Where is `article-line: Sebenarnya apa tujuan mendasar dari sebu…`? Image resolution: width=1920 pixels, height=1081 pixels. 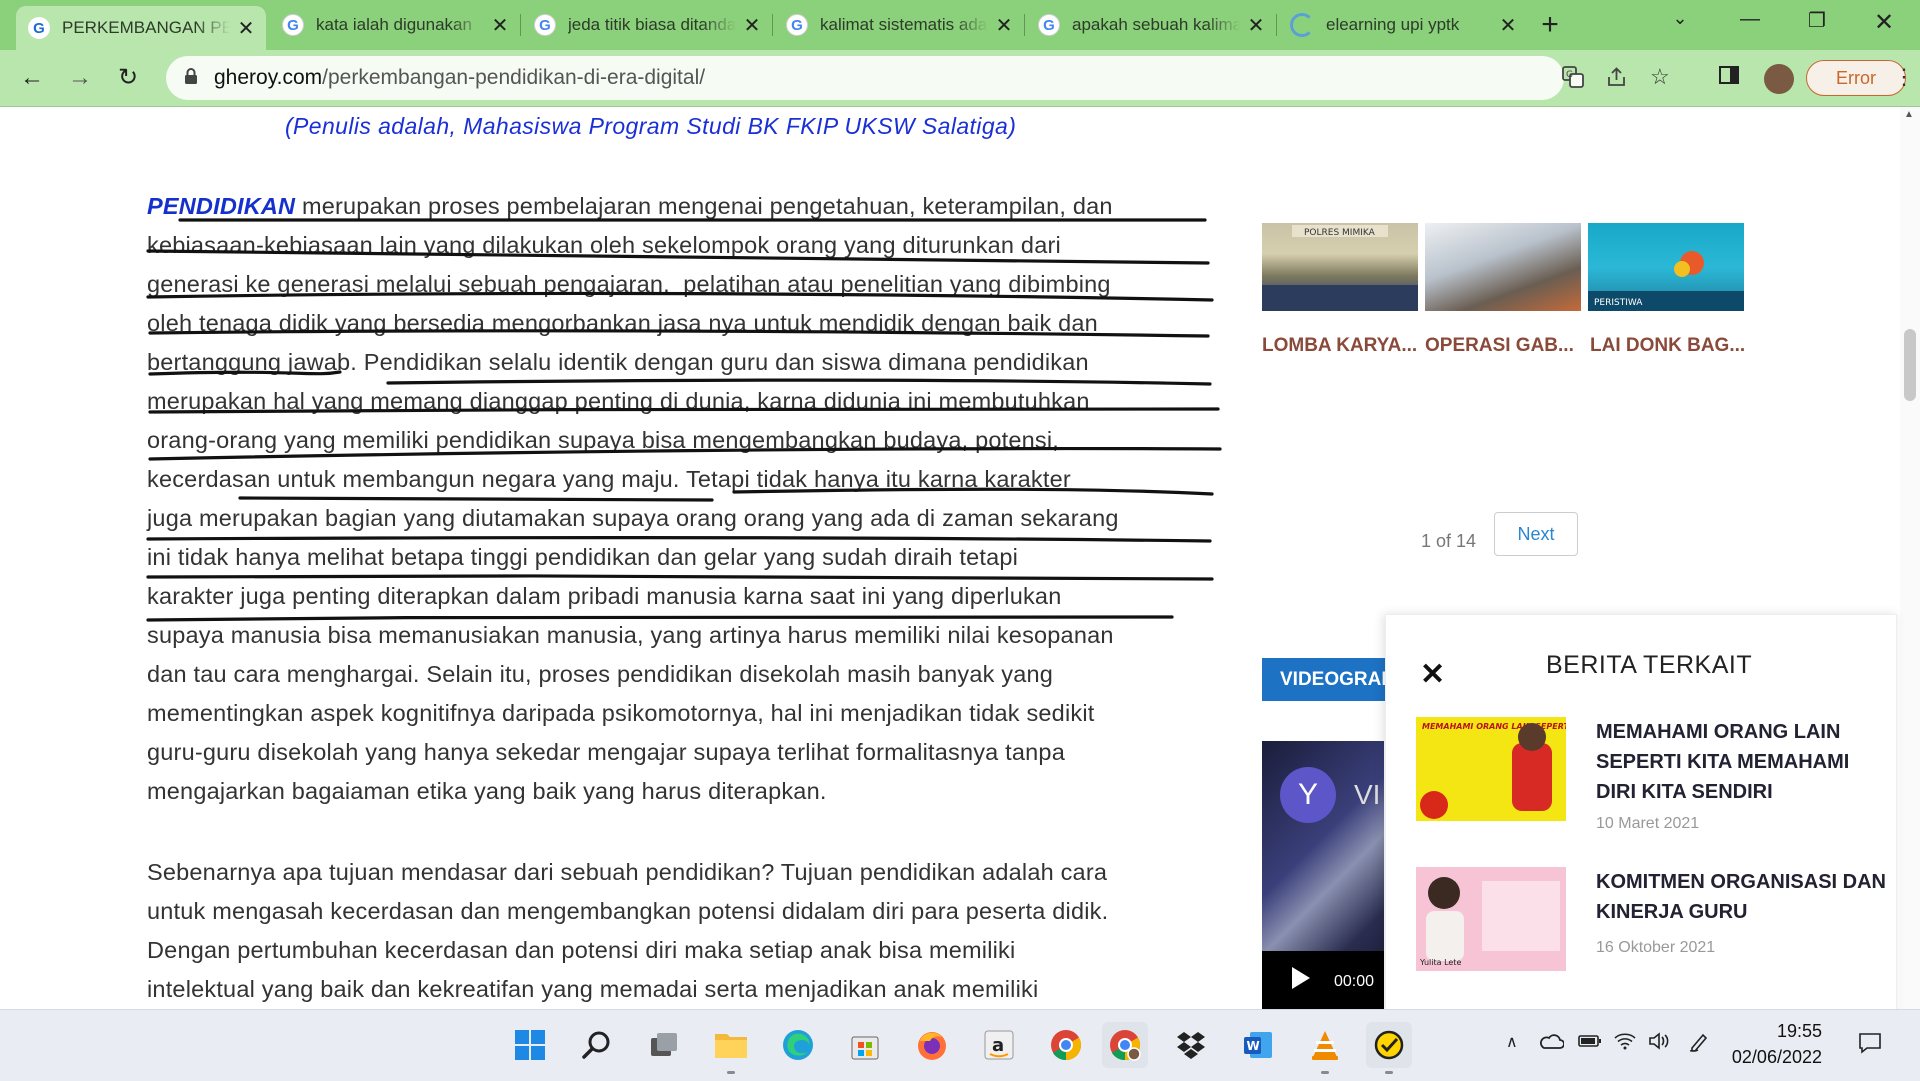 article-line: Sebenarnya apa tujuan mendasar dari sebu… is located at coordinates (627, 872).